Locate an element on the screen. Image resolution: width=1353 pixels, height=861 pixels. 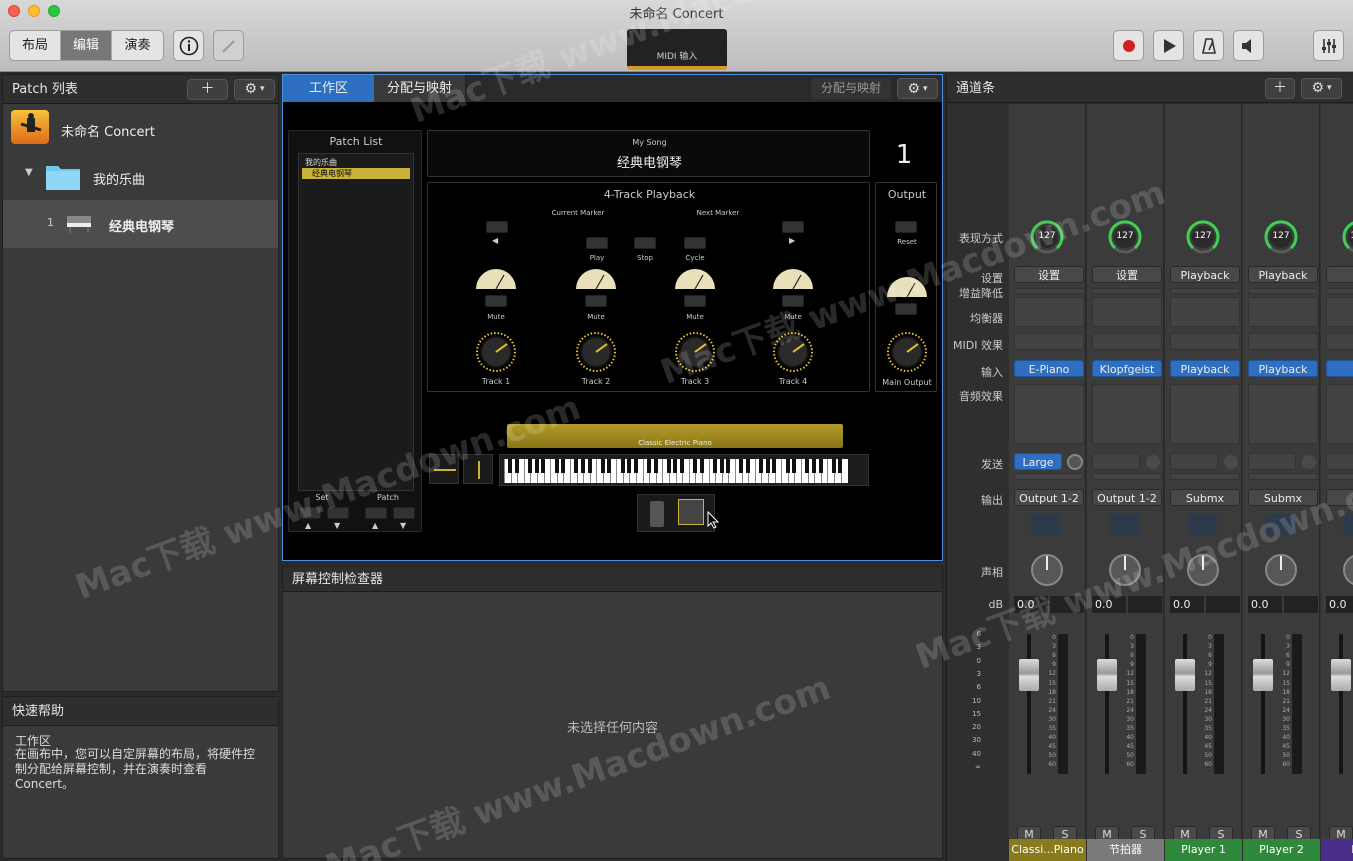
strip-name: Classi...Piano is located at coordinates (1047, 850).